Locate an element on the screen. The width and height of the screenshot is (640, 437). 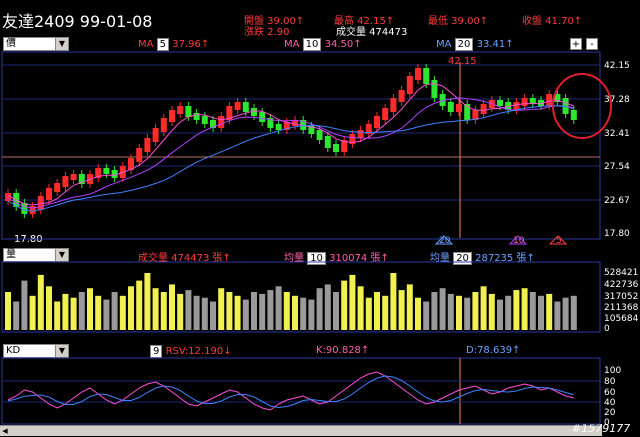
marker-5-label: 5 is located at coordinates (559, 241).